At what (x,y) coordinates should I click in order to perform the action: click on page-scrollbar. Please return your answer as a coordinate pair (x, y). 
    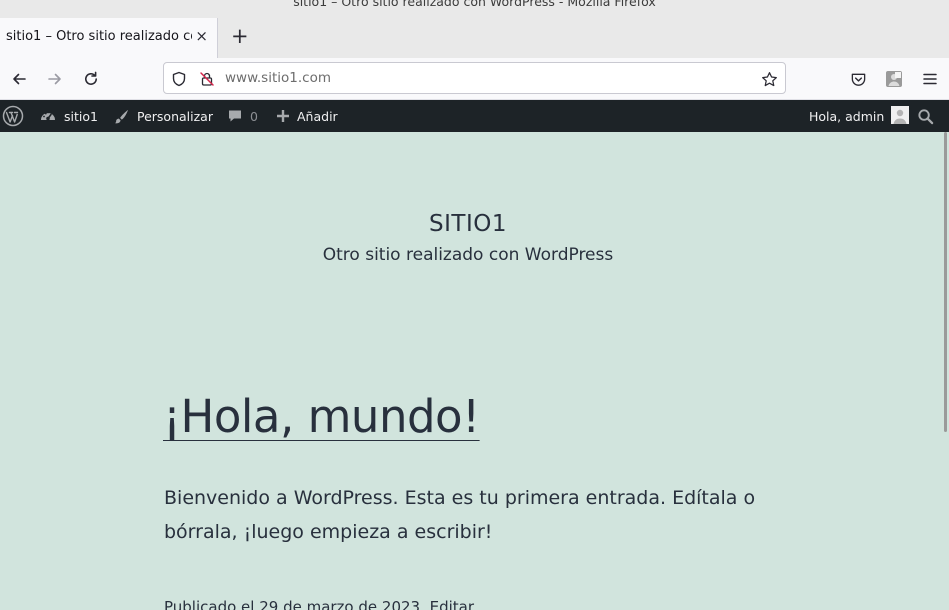
    Looking at the image, I should click on (946, 371).